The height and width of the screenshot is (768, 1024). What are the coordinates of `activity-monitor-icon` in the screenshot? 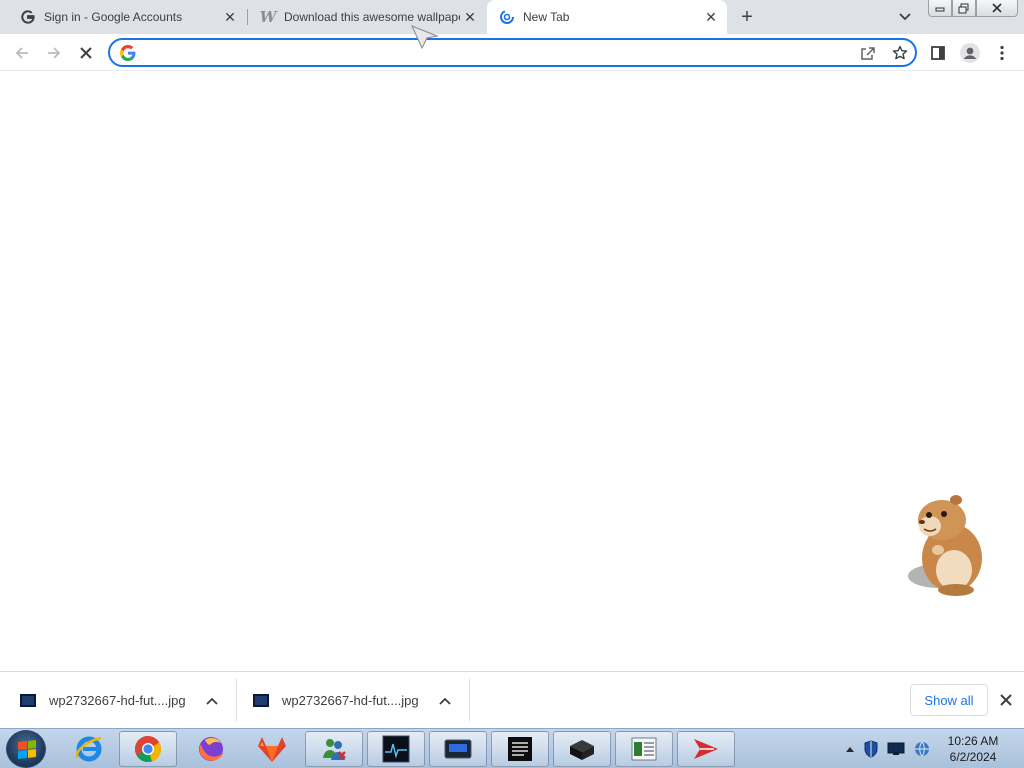 It's located at (396, 749).